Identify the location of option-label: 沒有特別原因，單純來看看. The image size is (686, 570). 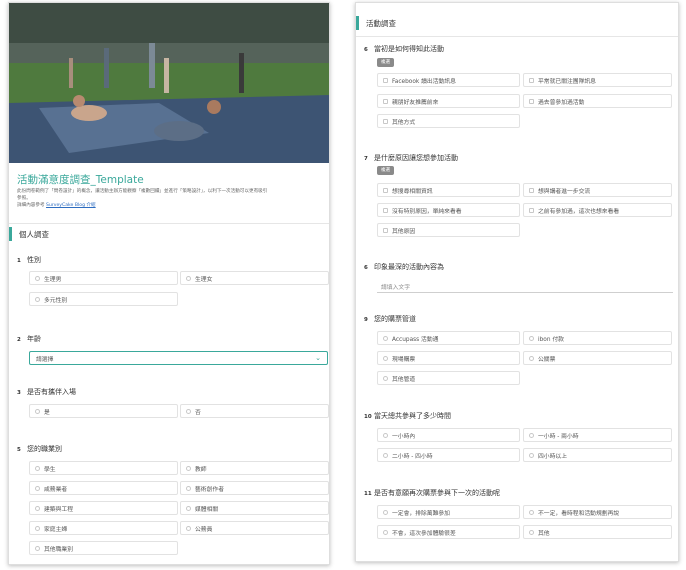
(427, 212).